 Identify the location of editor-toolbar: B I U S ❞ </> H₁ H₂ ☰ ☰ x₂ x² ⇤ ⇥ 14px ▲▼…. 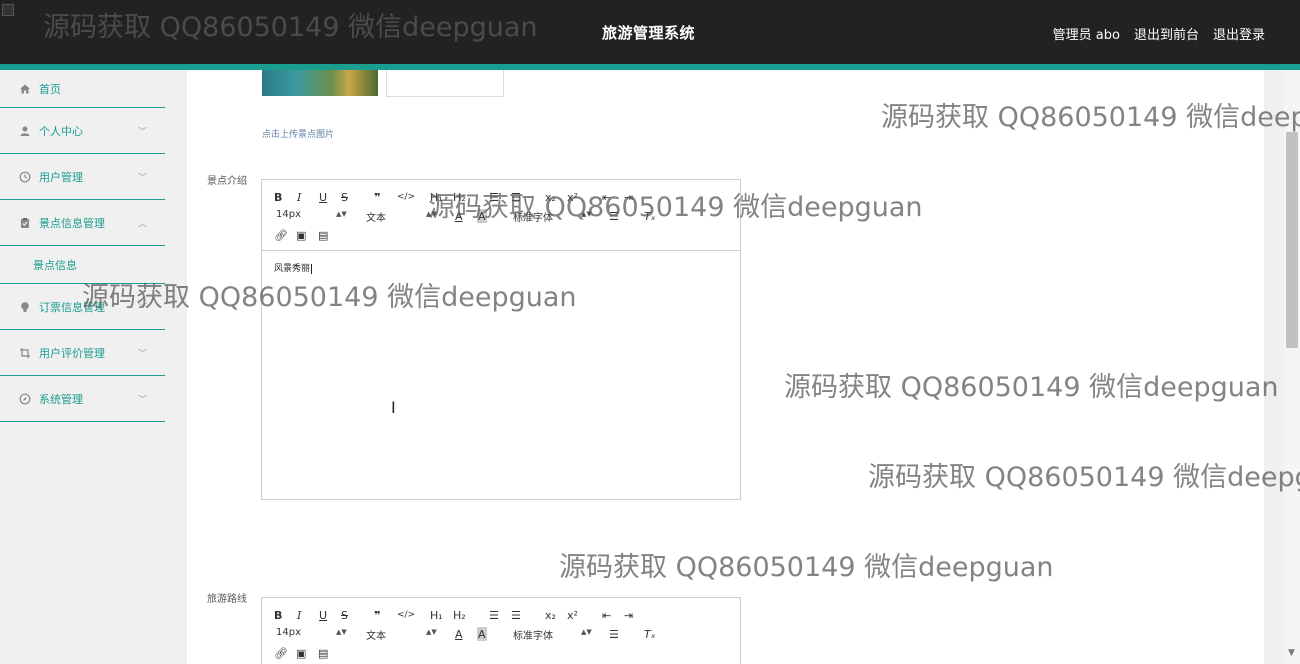
(501, 631).